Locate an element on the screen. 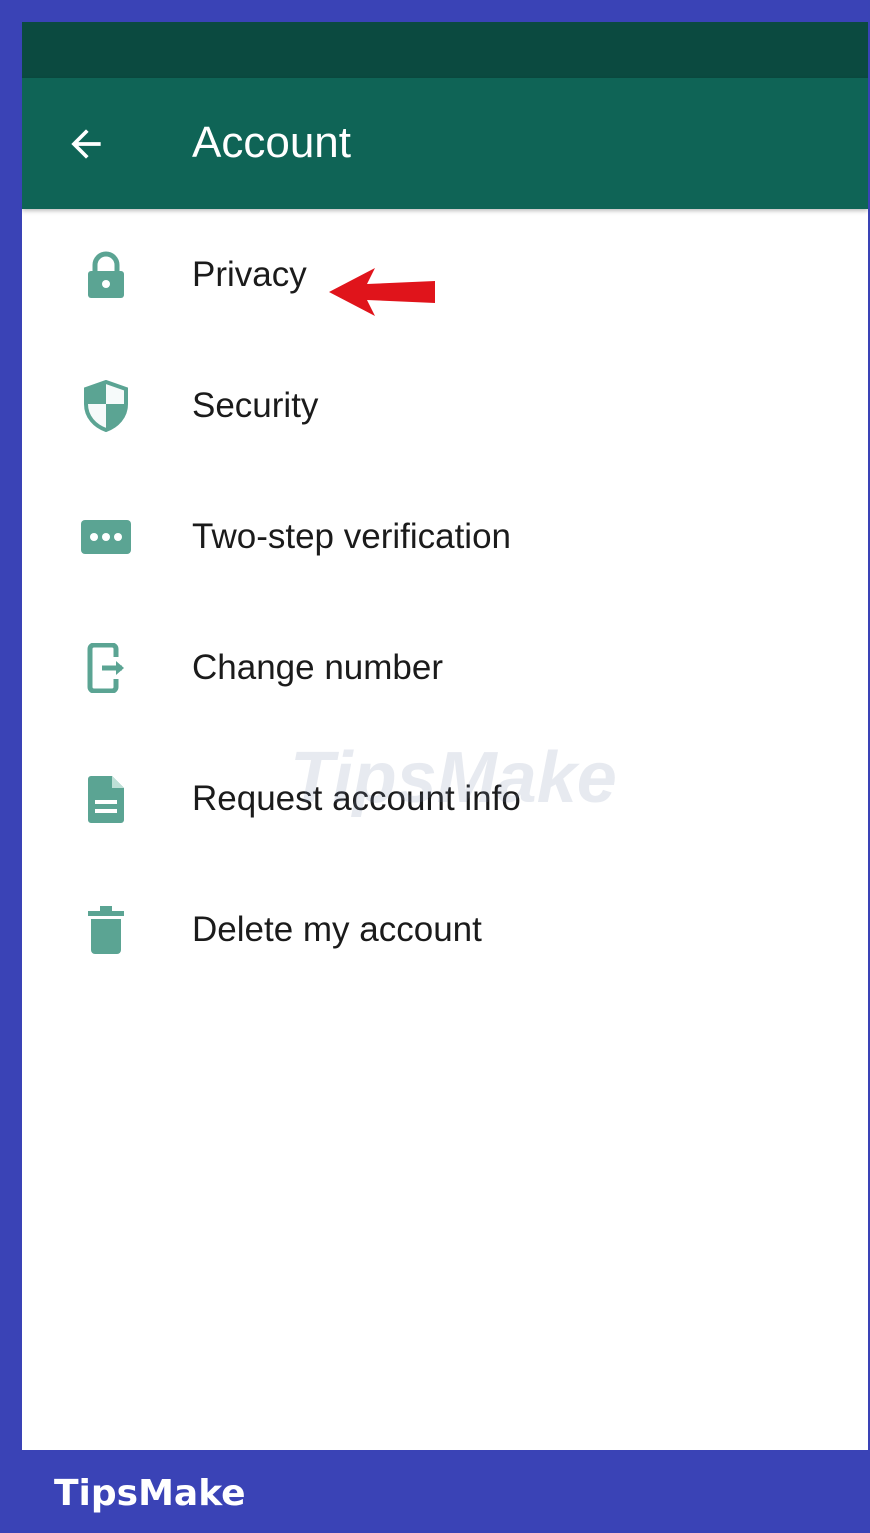  menu-item-request-account-info: Request account info is located at coordinates (445, 798).